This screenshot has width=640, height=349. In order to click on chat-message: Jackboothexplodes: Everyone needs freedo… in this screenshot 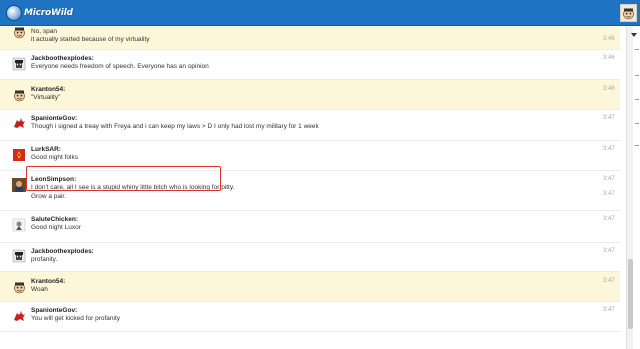, I will do `click(310, 65)`.